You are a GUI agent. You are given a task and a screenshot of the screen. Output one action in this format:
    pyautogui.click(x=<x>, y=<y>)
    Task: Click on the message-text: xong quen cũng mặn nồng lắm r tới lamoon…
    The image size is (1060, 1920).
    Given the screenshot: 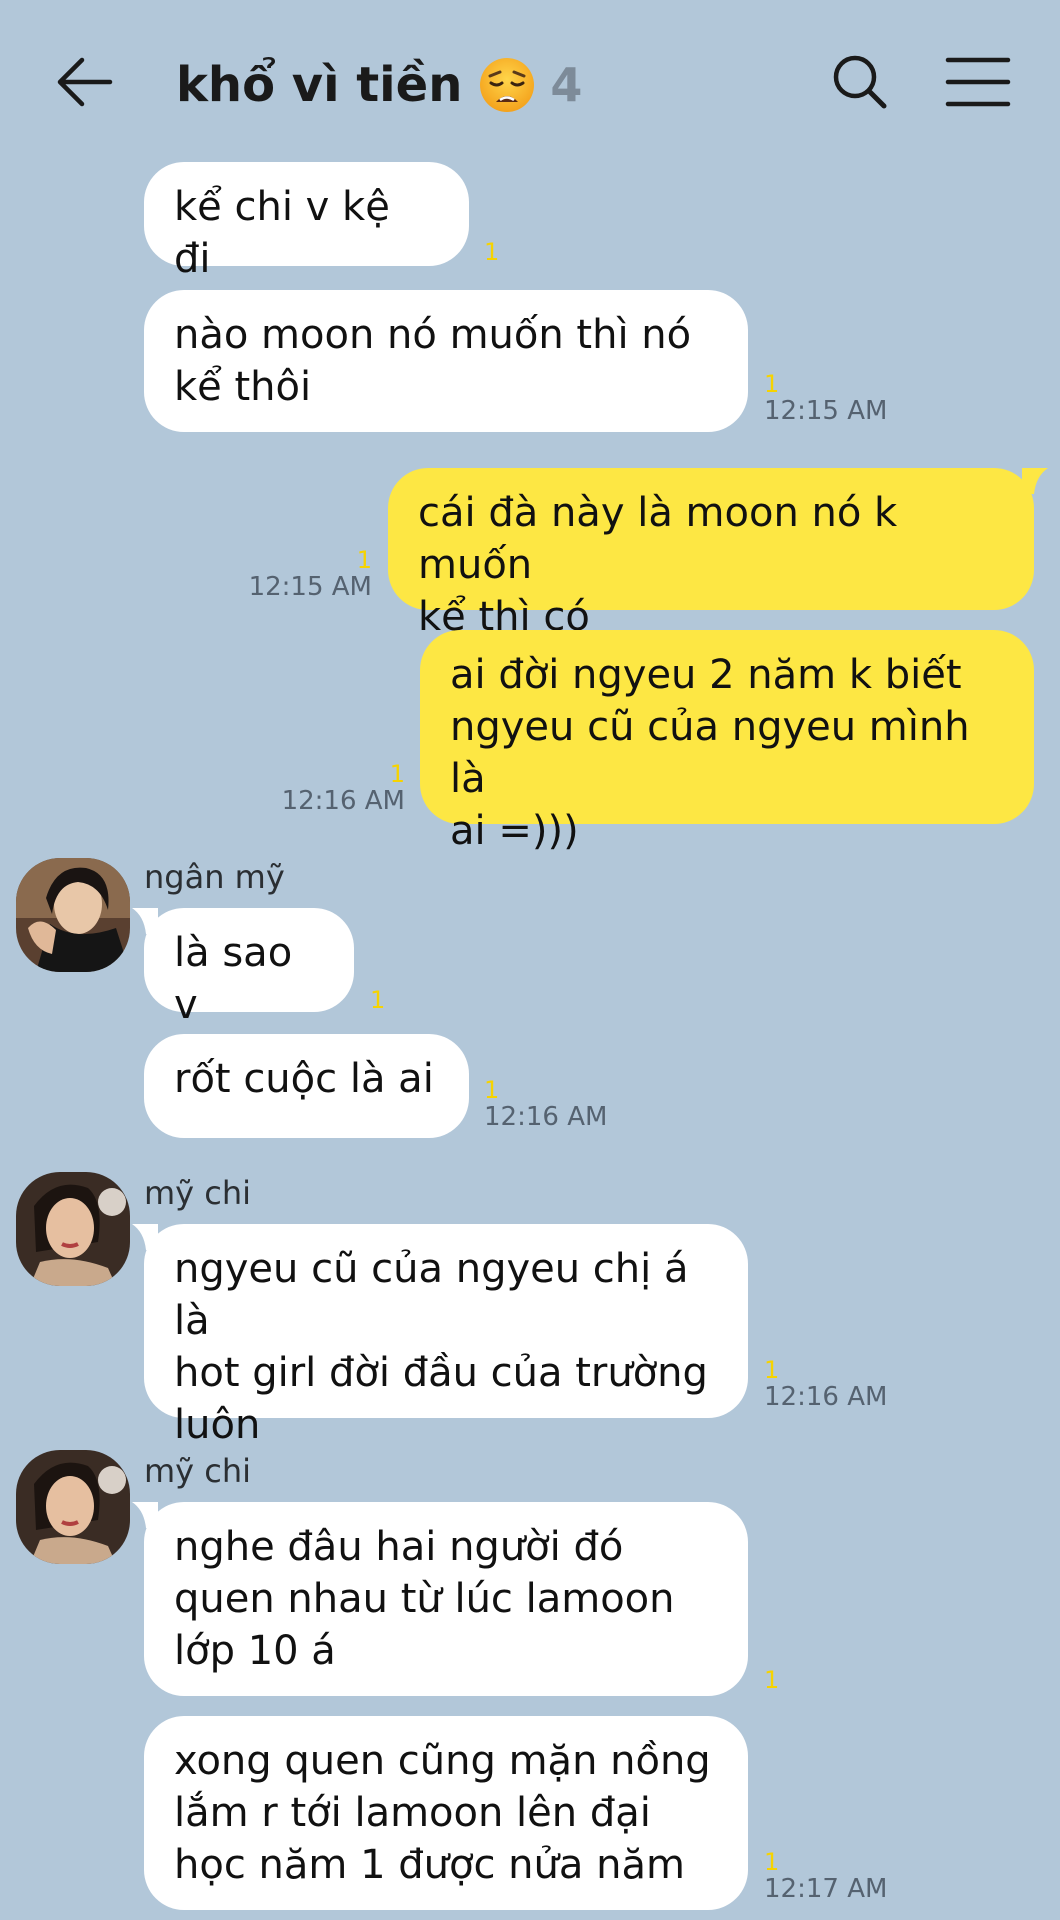 What is the action you would take?
    pyautogui.click(x=442, y=1813)
    